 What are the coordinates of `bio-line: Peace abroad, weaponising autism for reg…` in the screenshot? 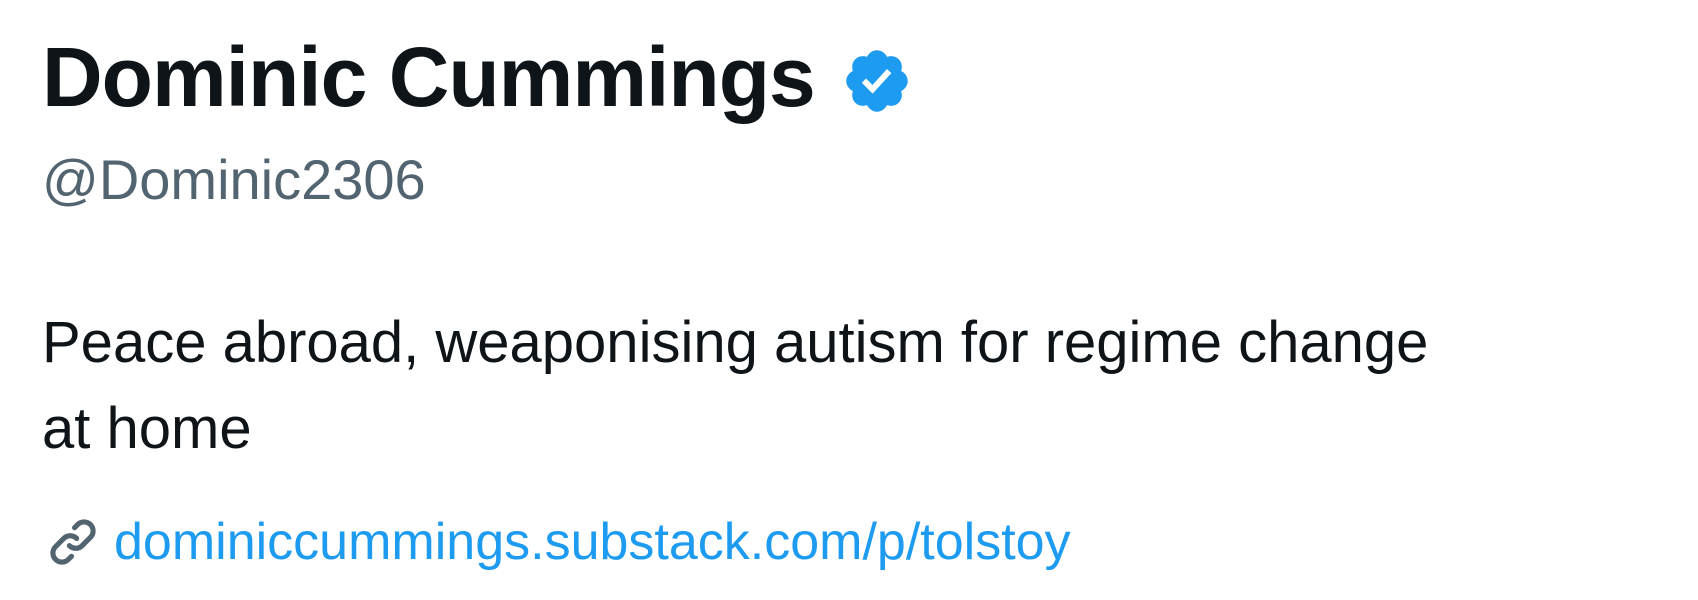 It's located at (735, 342).